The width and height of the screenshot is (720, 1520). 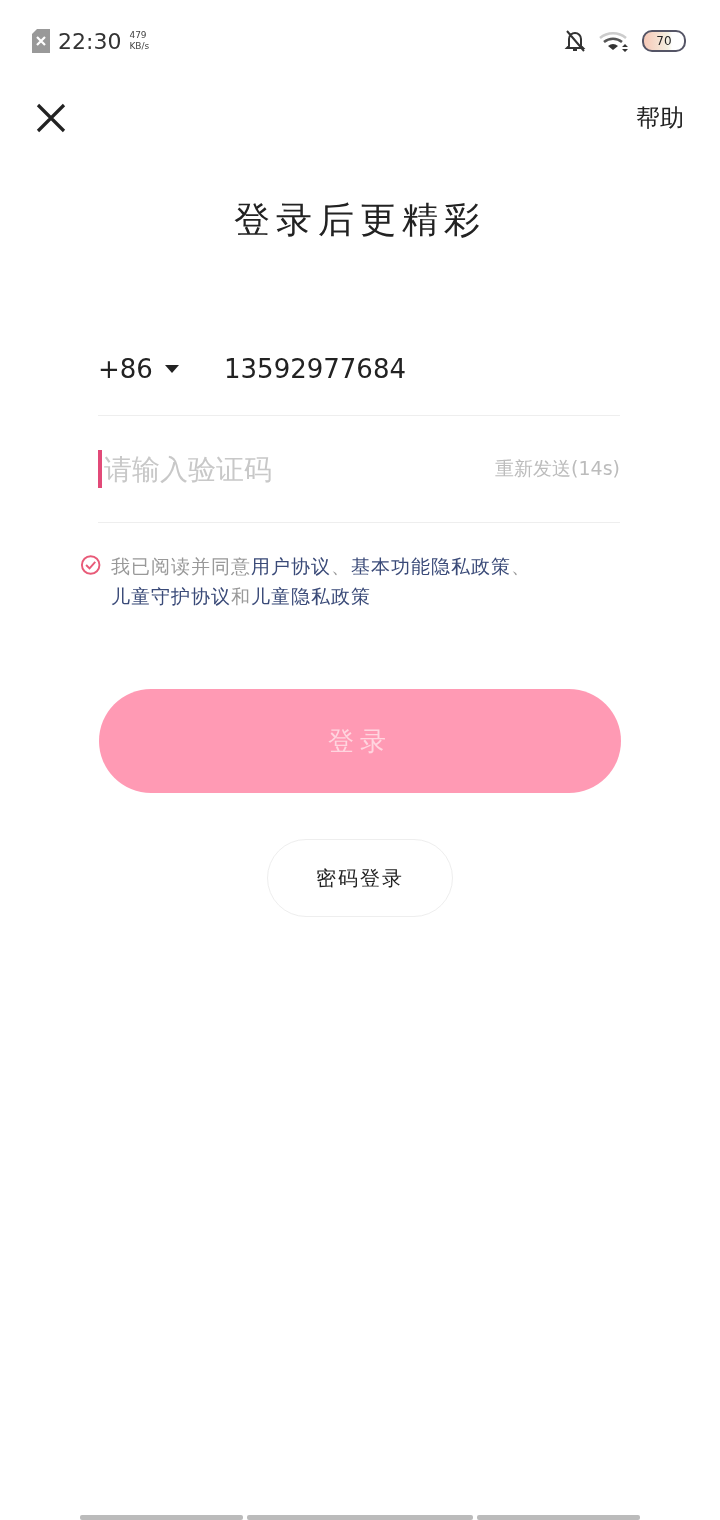 I want to click on country-code-selector: +86, so click(x=161, y=369).